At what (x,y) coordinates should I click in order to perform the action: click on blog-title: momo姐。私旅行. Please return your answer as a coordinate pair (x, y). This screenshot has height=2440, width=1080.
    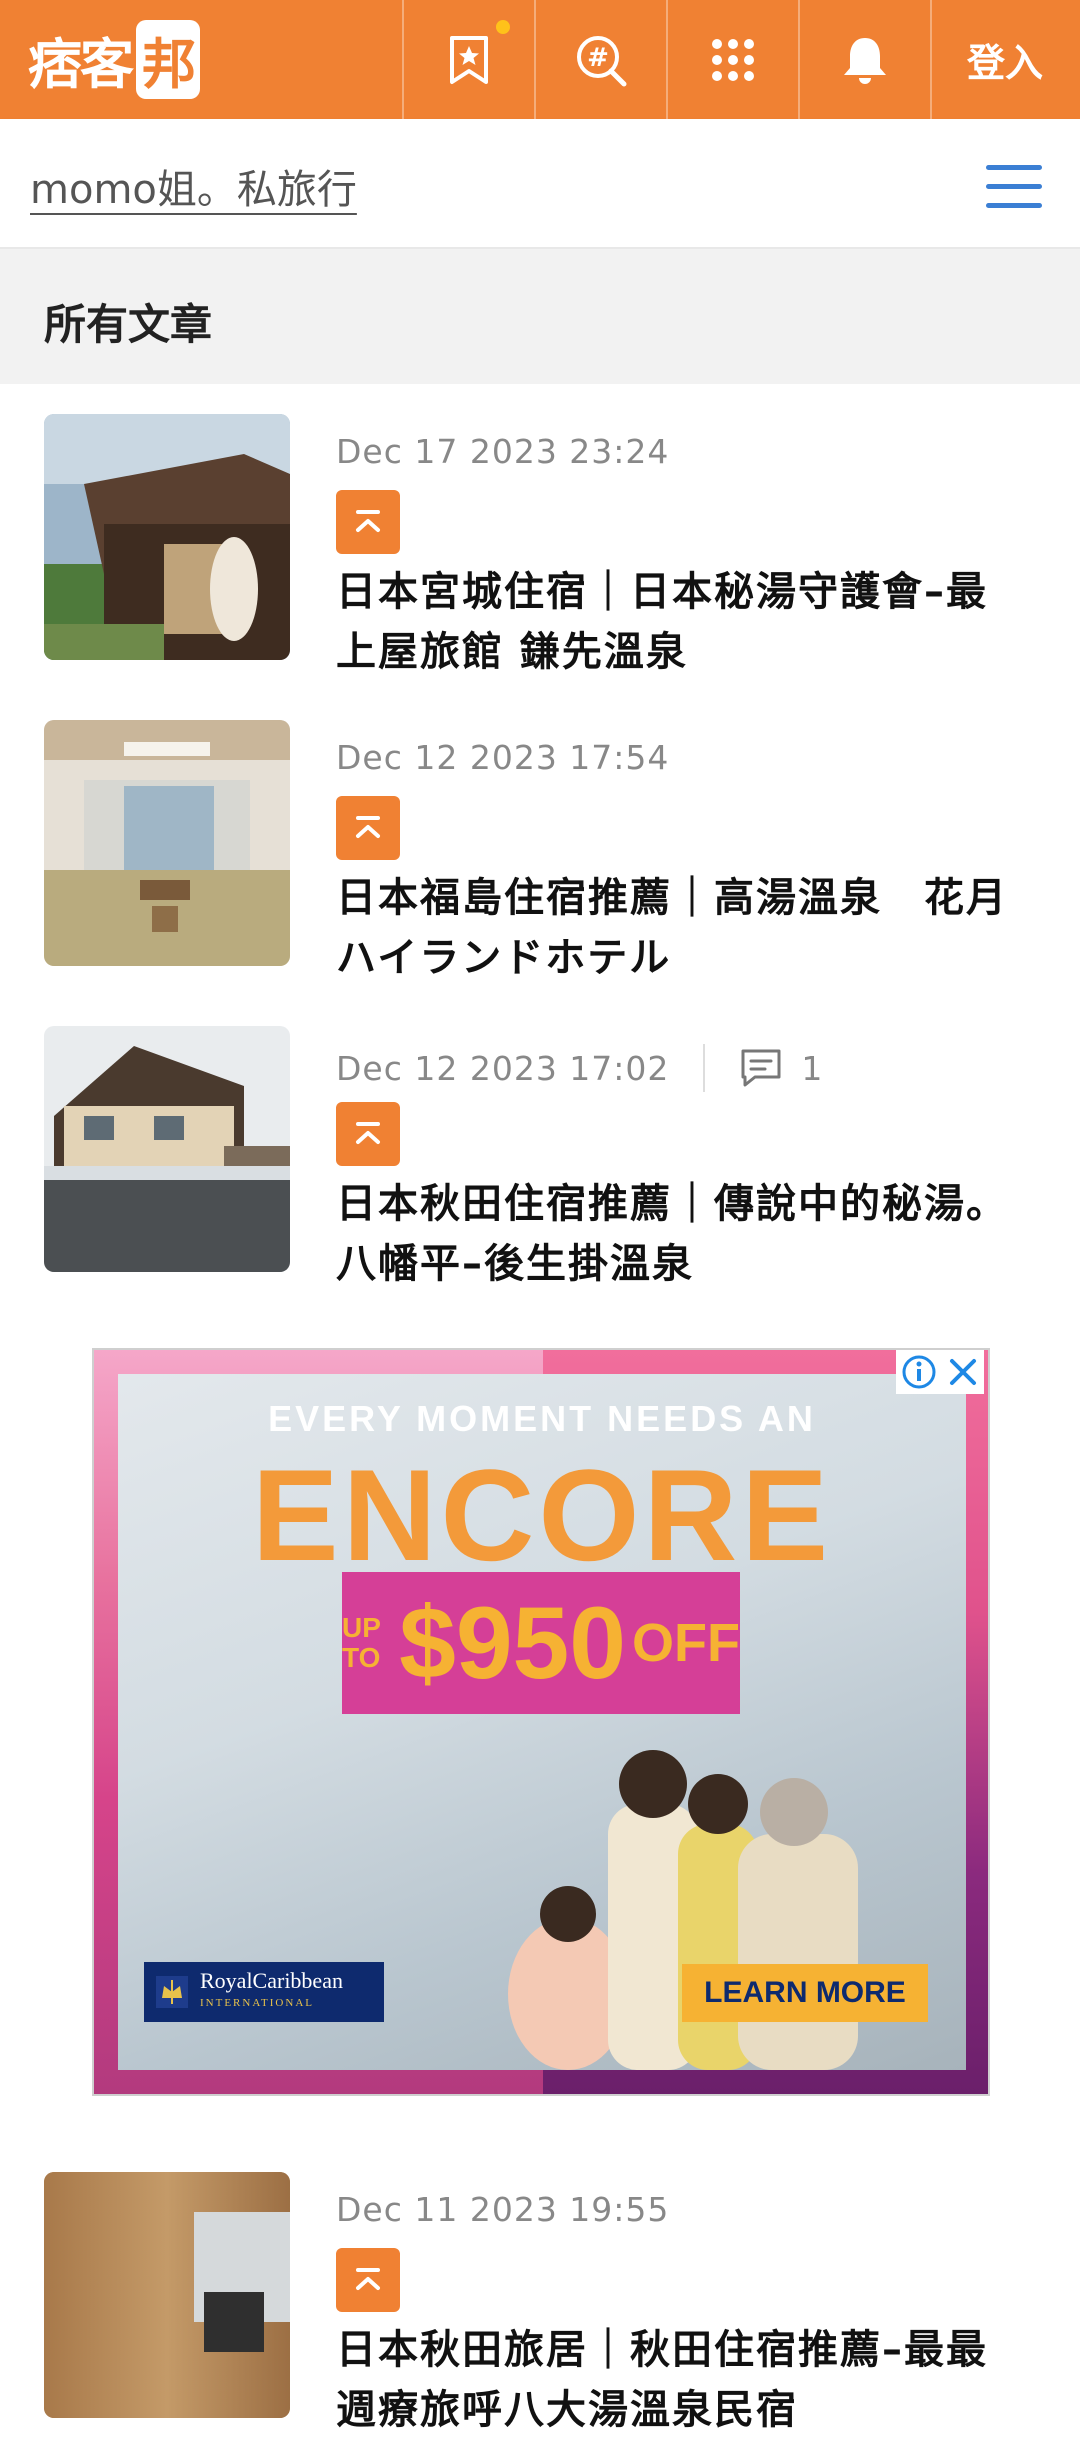
    Looking at the image, I should click on (193, 186).